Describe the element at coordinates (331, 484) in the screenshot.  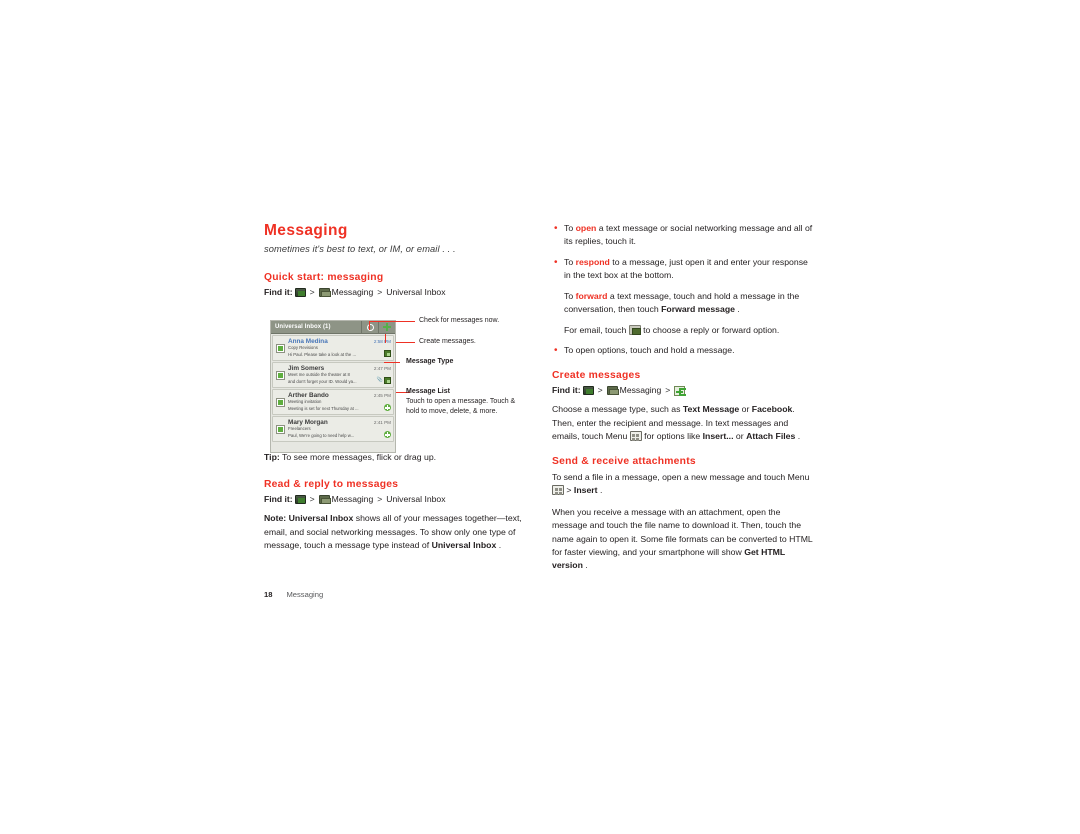
I see `section-heading-read-reply: Read & reply to messages` at that location.